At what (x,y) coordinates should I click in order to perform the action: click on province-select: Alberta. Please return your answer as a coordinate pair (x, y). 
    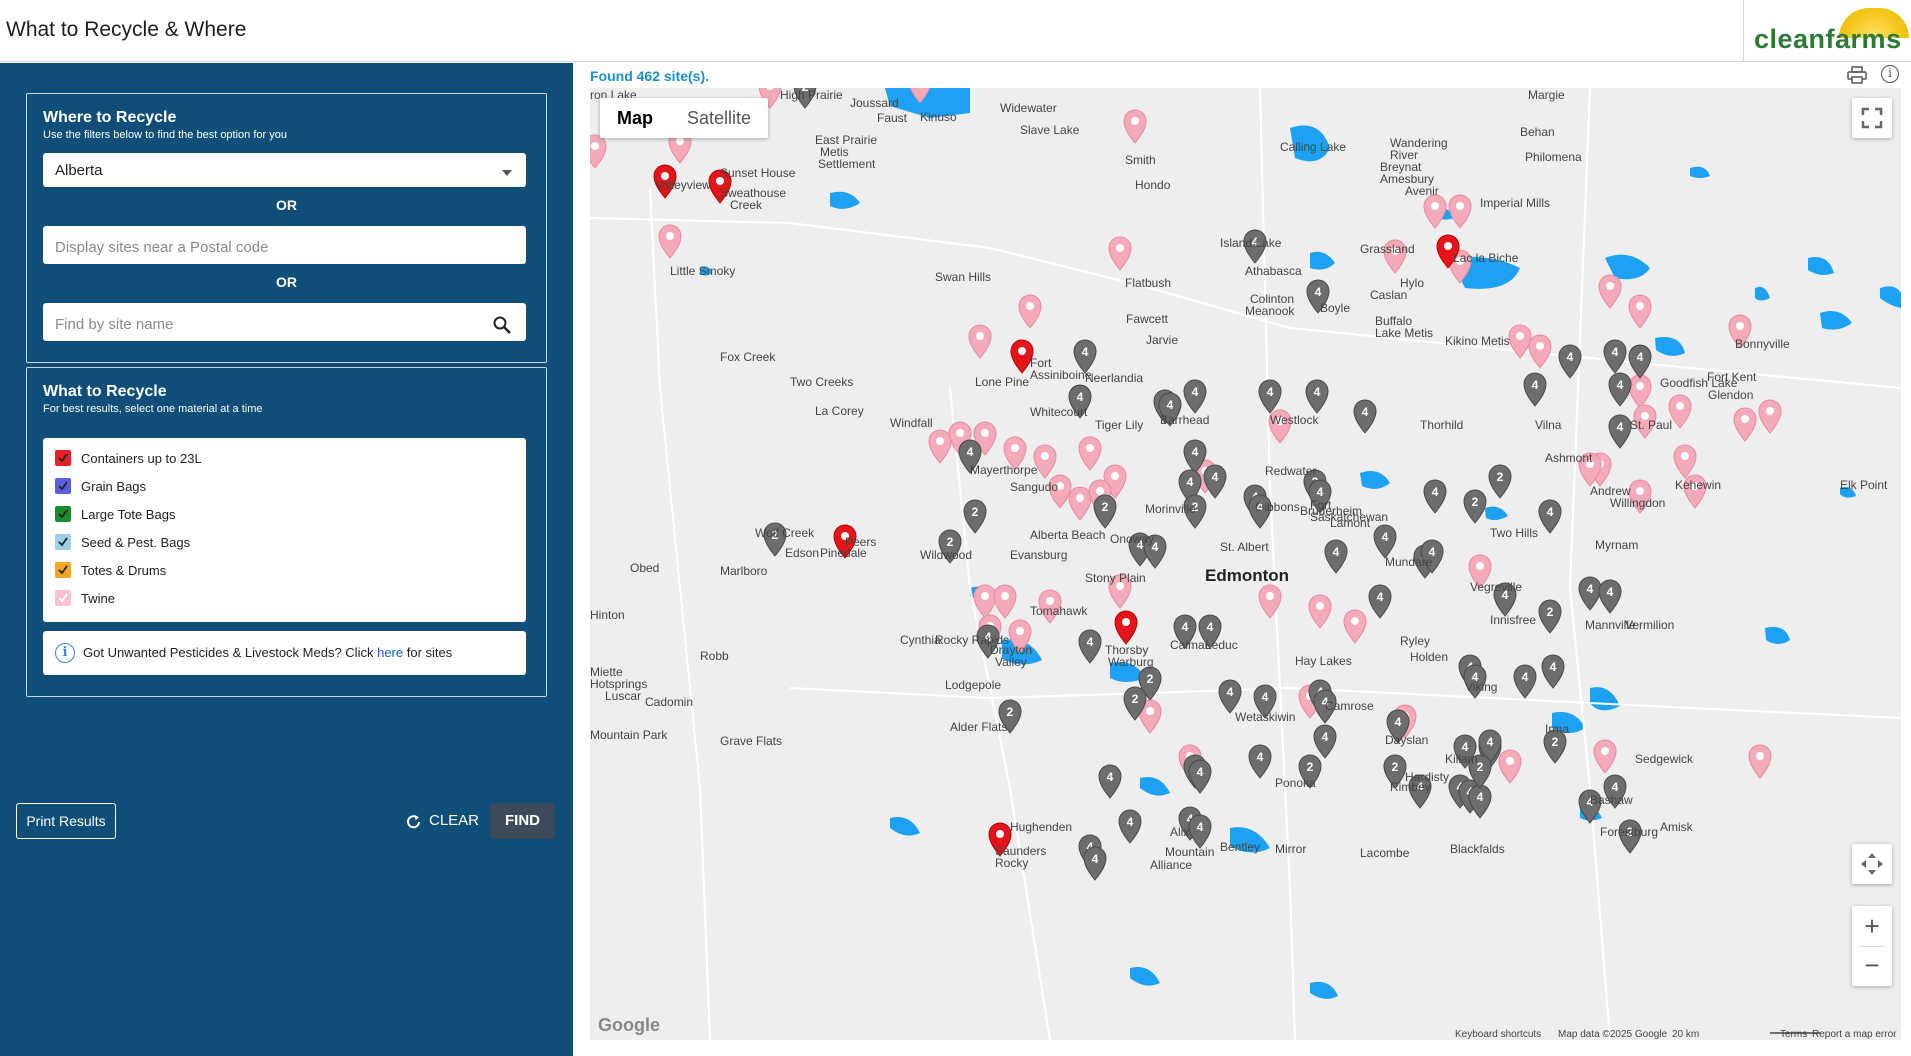
    Looking at the image, I should click on (284, 170).